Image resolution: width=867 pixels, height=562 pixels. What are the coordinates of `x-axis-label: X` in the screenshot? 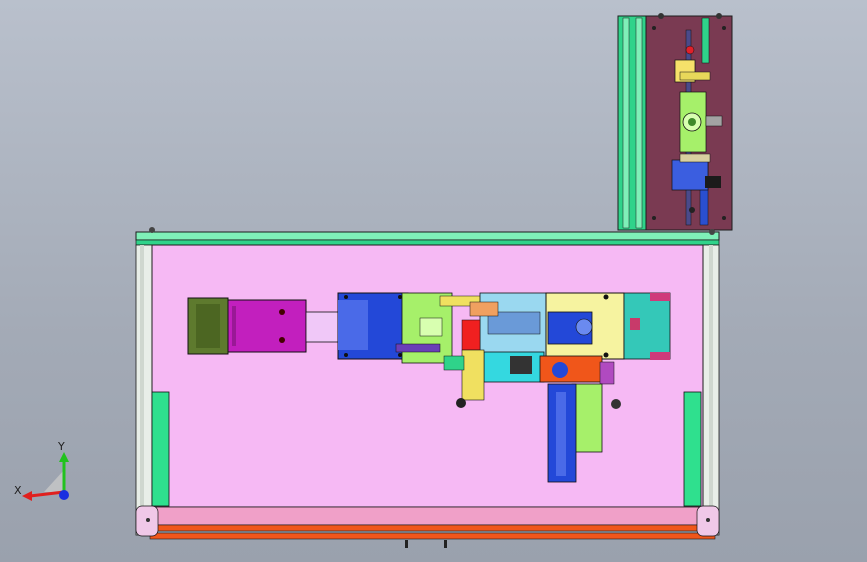 It's located at (18, 490).